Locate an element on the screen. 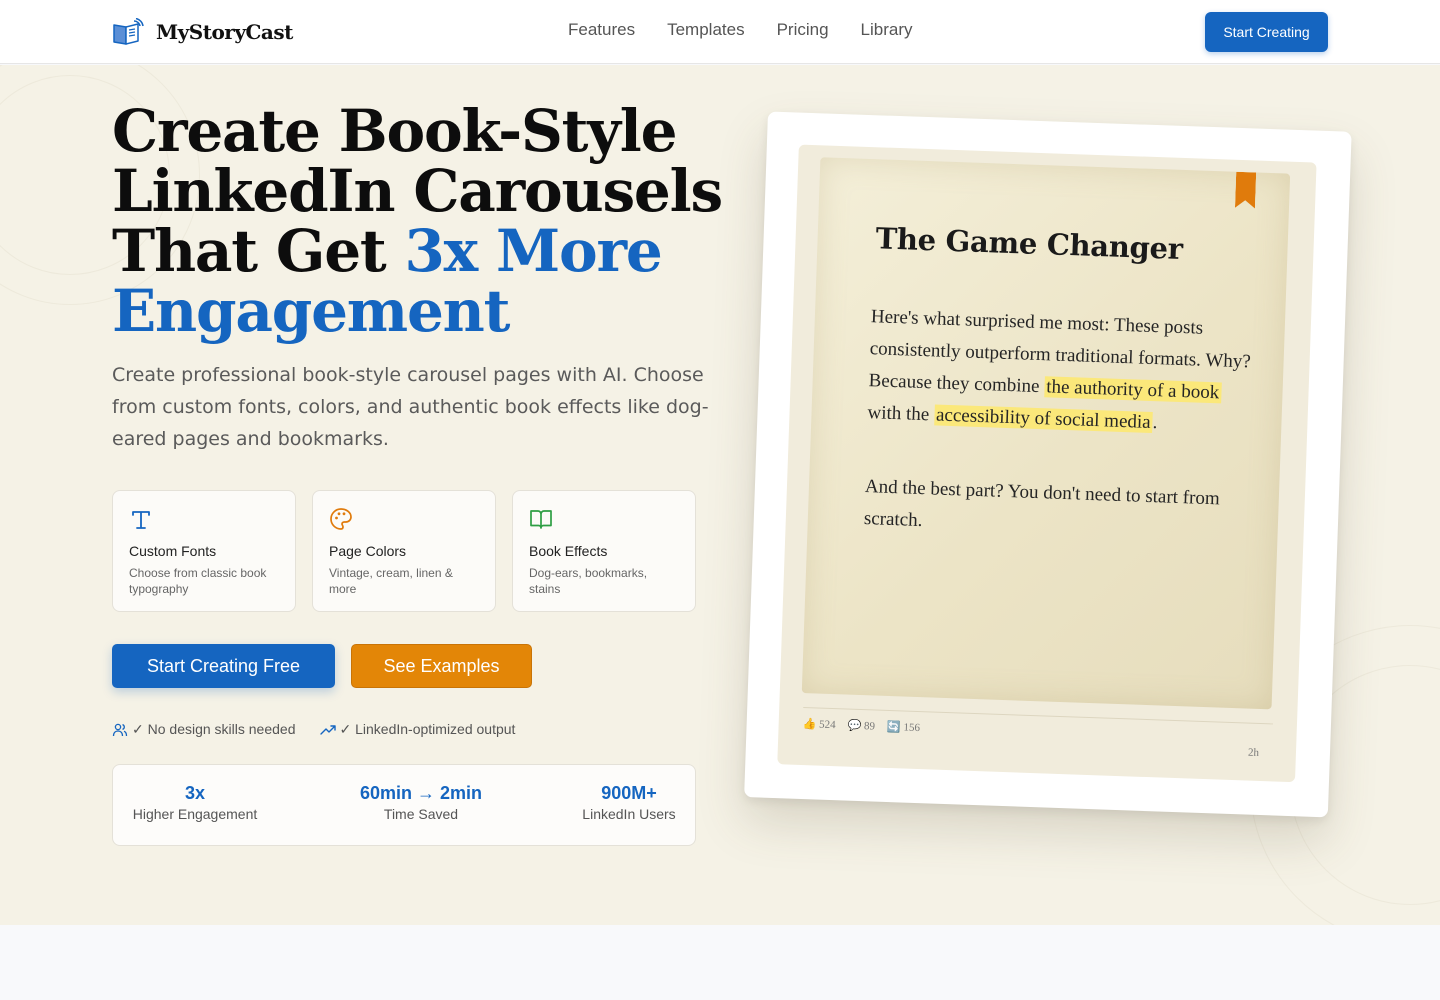  body-text: . is located at coordinates (1155, 423).